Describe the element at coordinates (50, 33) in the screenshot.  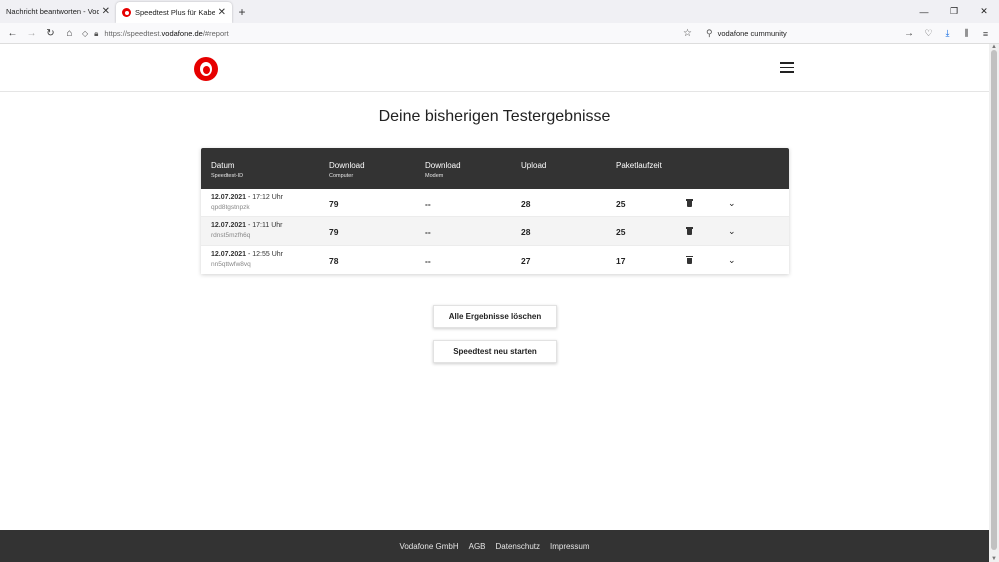
I see `reload-icon: ↻` at that location.